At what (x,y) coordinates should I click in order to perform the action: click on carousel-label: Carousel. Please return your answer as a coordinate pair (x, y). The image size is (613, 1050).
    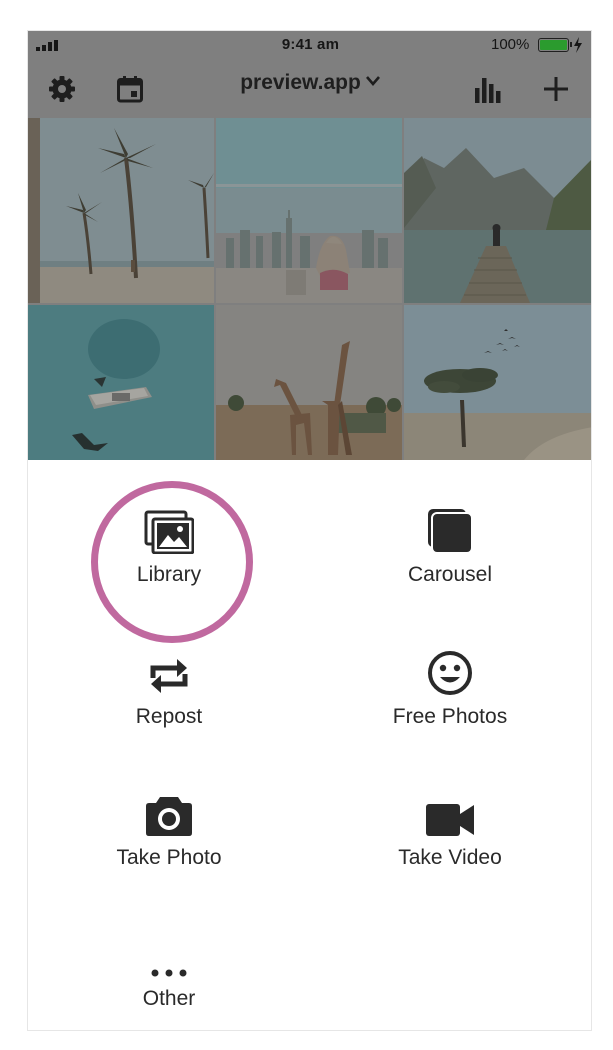
    Looking at the image, I should click on (450, 574).